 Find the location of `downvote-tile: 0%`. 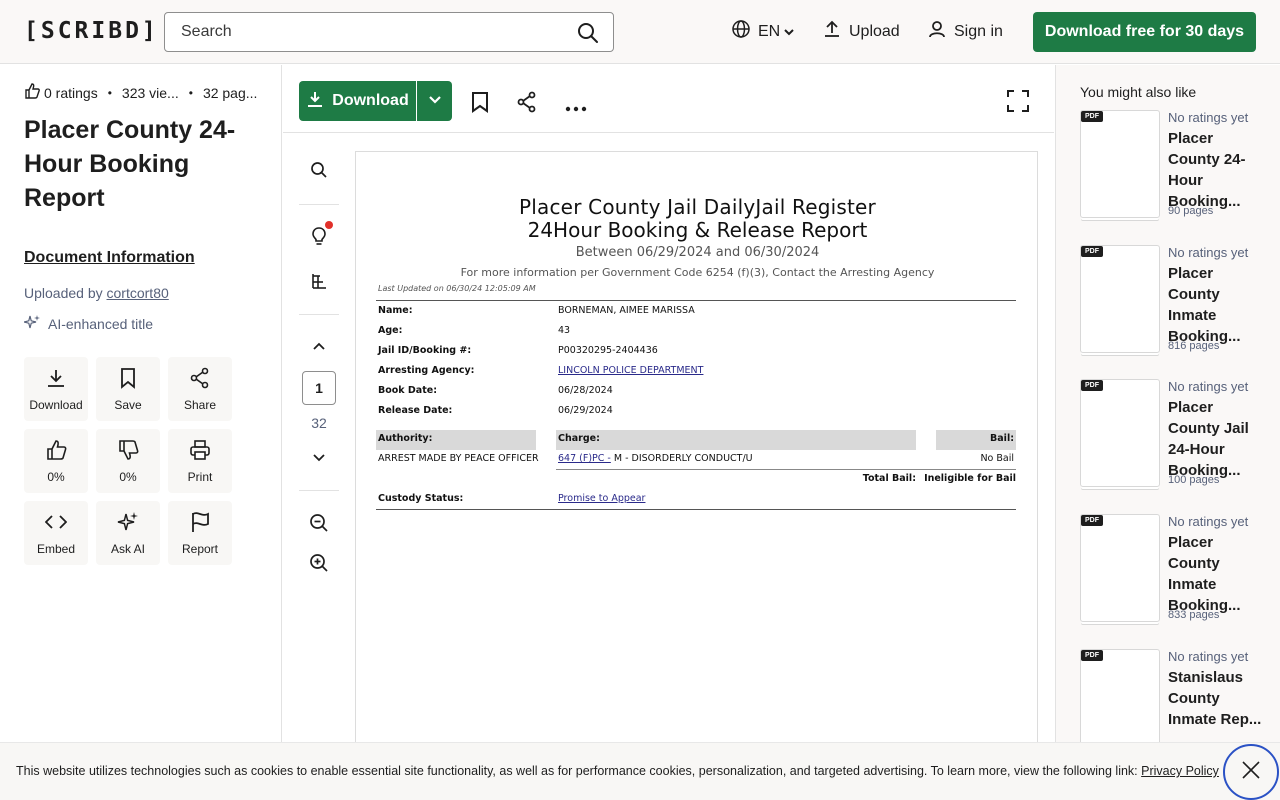

downvote-tile: 0% is located at coordinates (128, 461).